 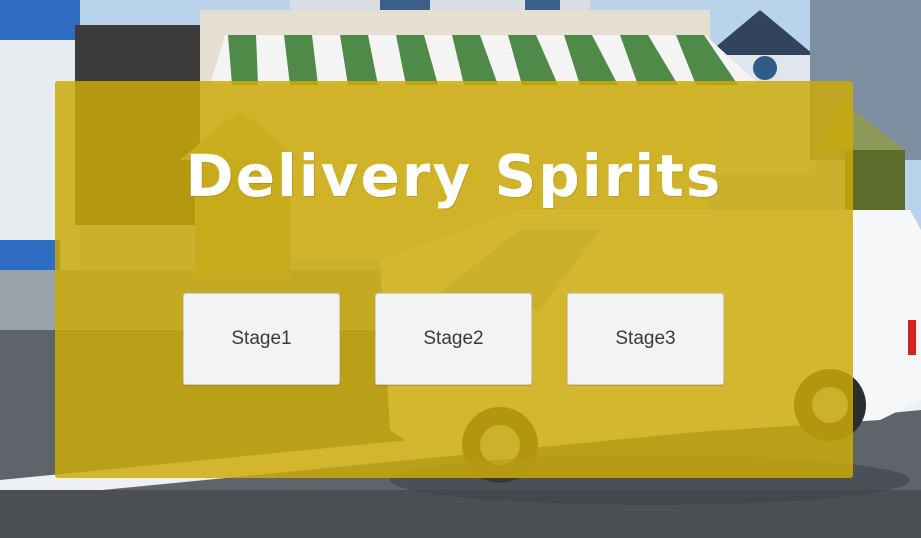 I want to click on stage1-button: Stage1, so click(x=261, y=339).